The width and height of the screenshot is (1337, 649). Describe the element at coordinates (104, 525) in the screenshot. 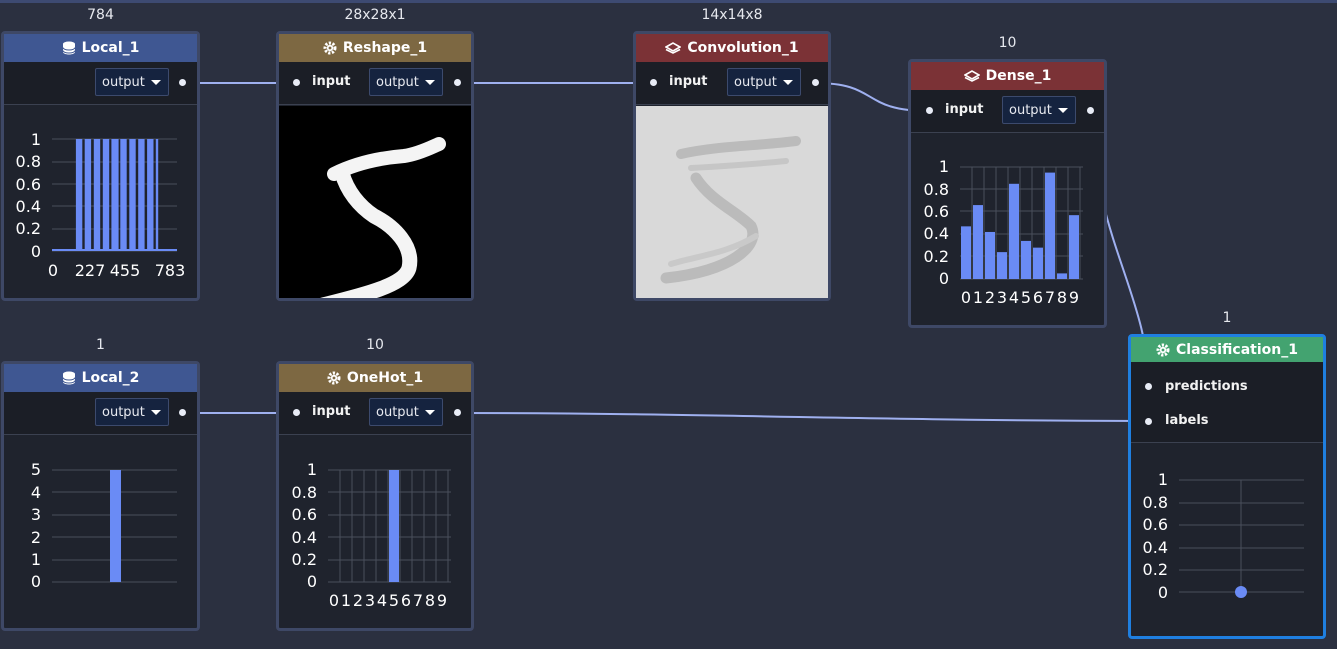

I see `local2-chart-svg: 5 4 3 2 1 0` at that location.